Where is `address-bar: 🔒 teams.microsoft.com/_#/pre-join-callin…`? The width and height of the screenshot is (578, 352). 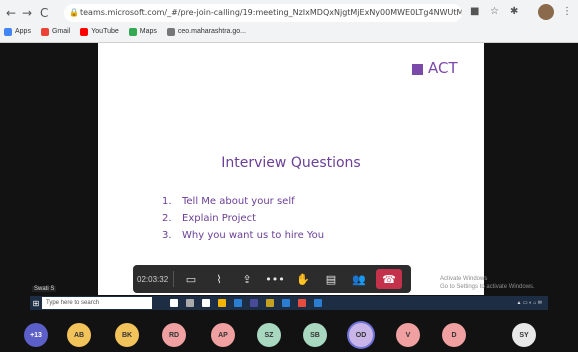 address-bar: 🔒 teams.microsoft.com/_#/pre-join-callin… is located at coordinates (263, 13).